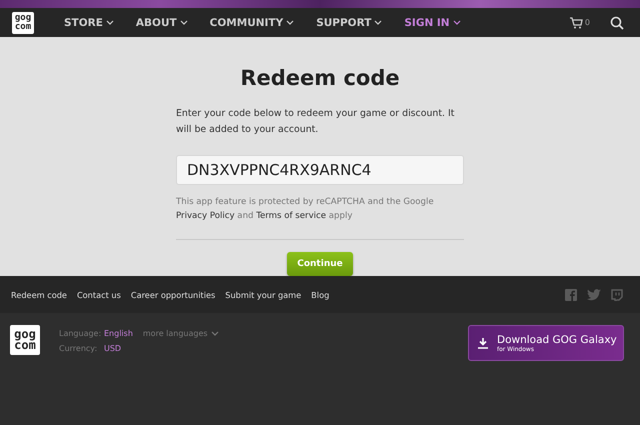 The width and height of the screenshot is (640, 425). I want to click on nav-menu-item: COMMUNITY, so click(252, 22).